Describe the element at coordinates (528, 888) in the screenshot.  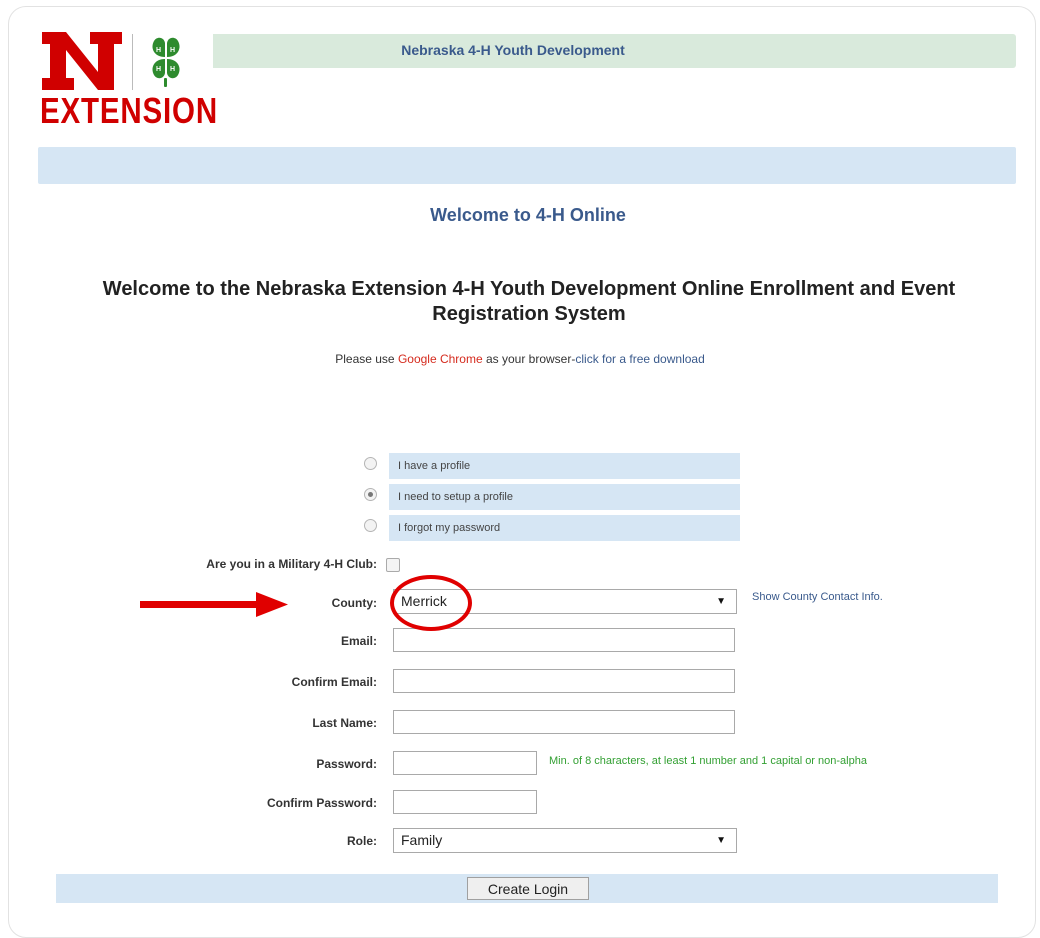
I see `create-login-button: Create Login` at that location.